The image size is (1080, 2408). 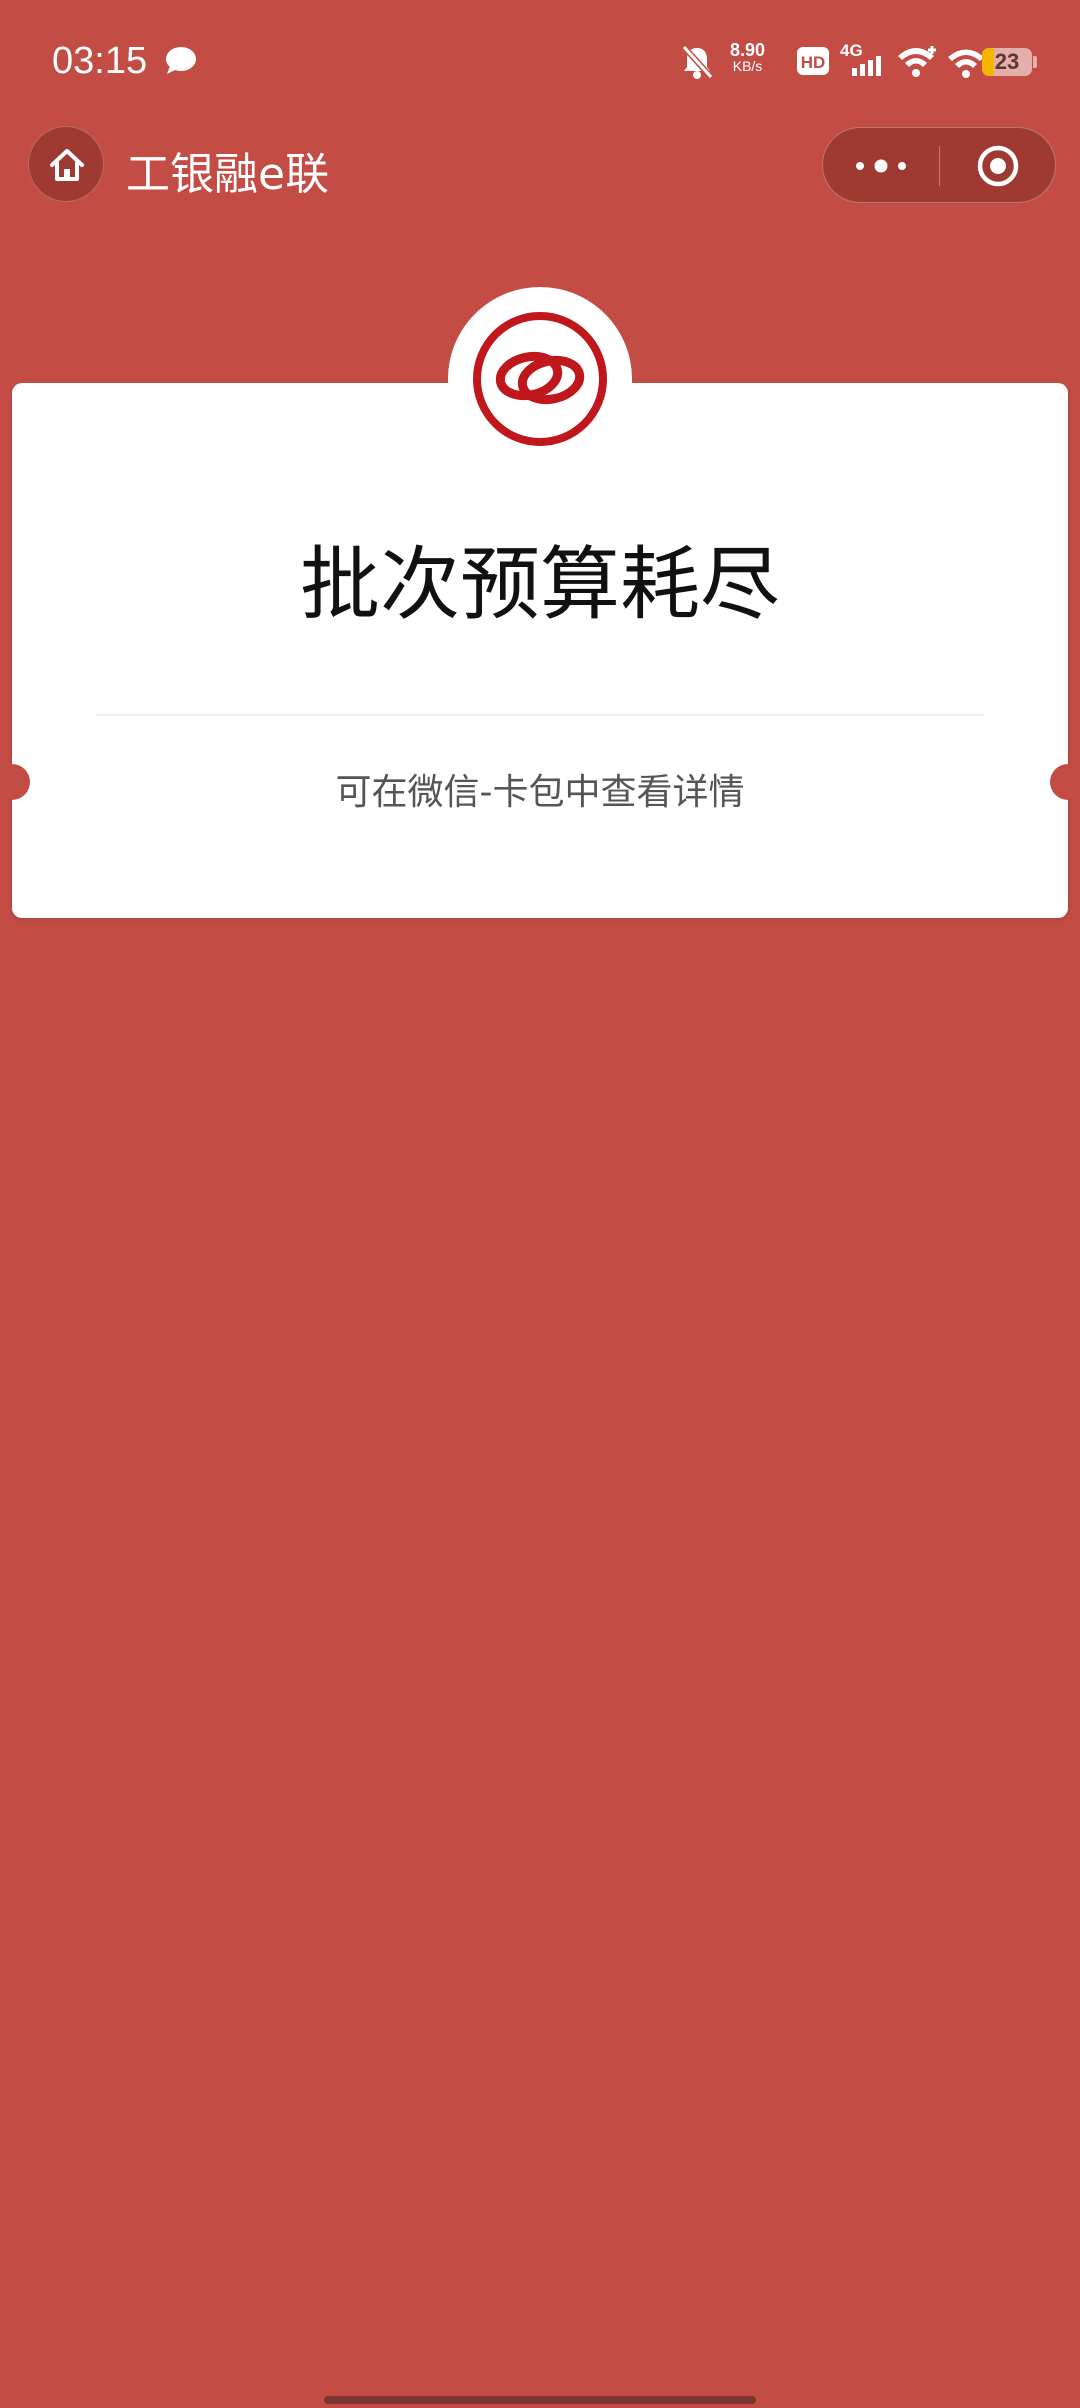 What do you see at coordinates (228, 174) in the screenshot?
I see `page-title: 工银融e联` at bounding box center [228, 174].